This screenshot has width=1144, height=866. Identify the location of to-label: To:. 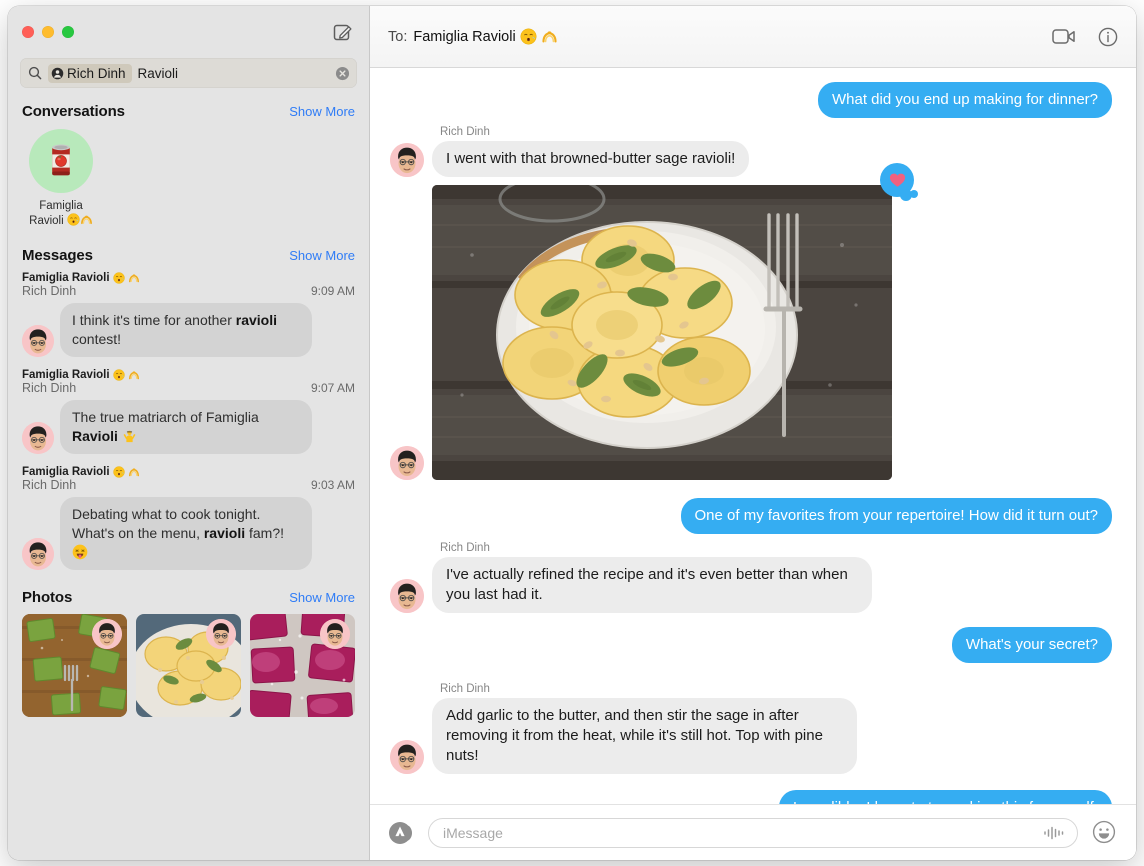
(398, 36).